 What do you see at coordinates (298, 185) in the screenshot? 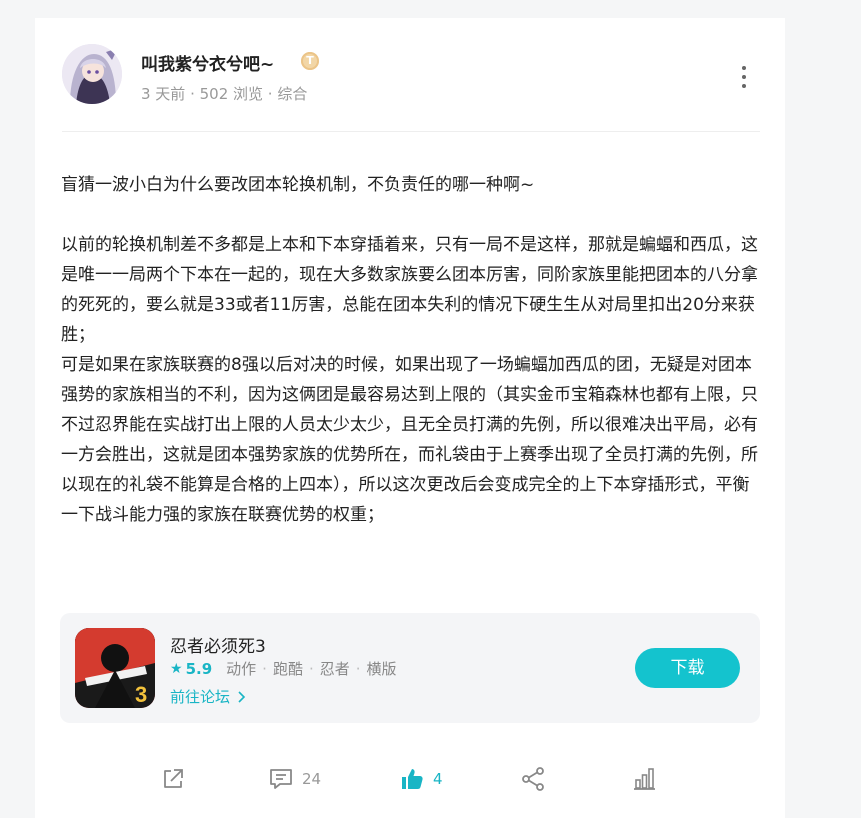
I see `post-paragraph: 盲猜一波小白为什么要改团本轮换机制，不负责任的哪一种啊~` at bounding box center [298, 185].